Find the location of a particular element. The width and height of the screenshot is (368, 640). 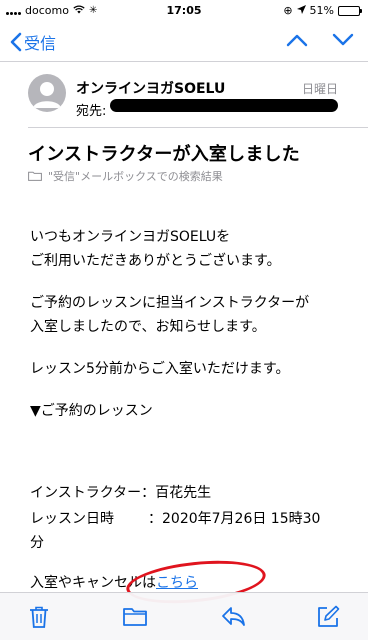

back-button: 受信 is located at coordinates (33, 42).